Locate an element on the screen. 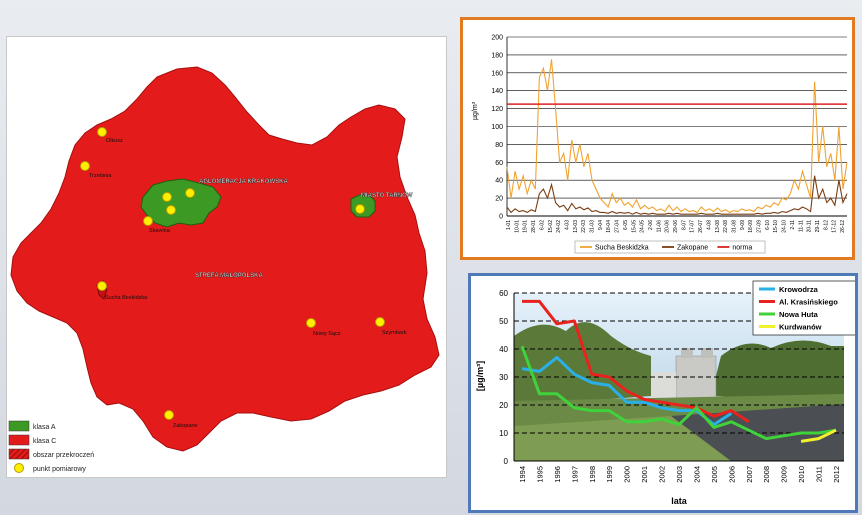 The height and width of the screenshot is (515, 862). x-tick-label: 11-11 is located at coordinates (801, 226).